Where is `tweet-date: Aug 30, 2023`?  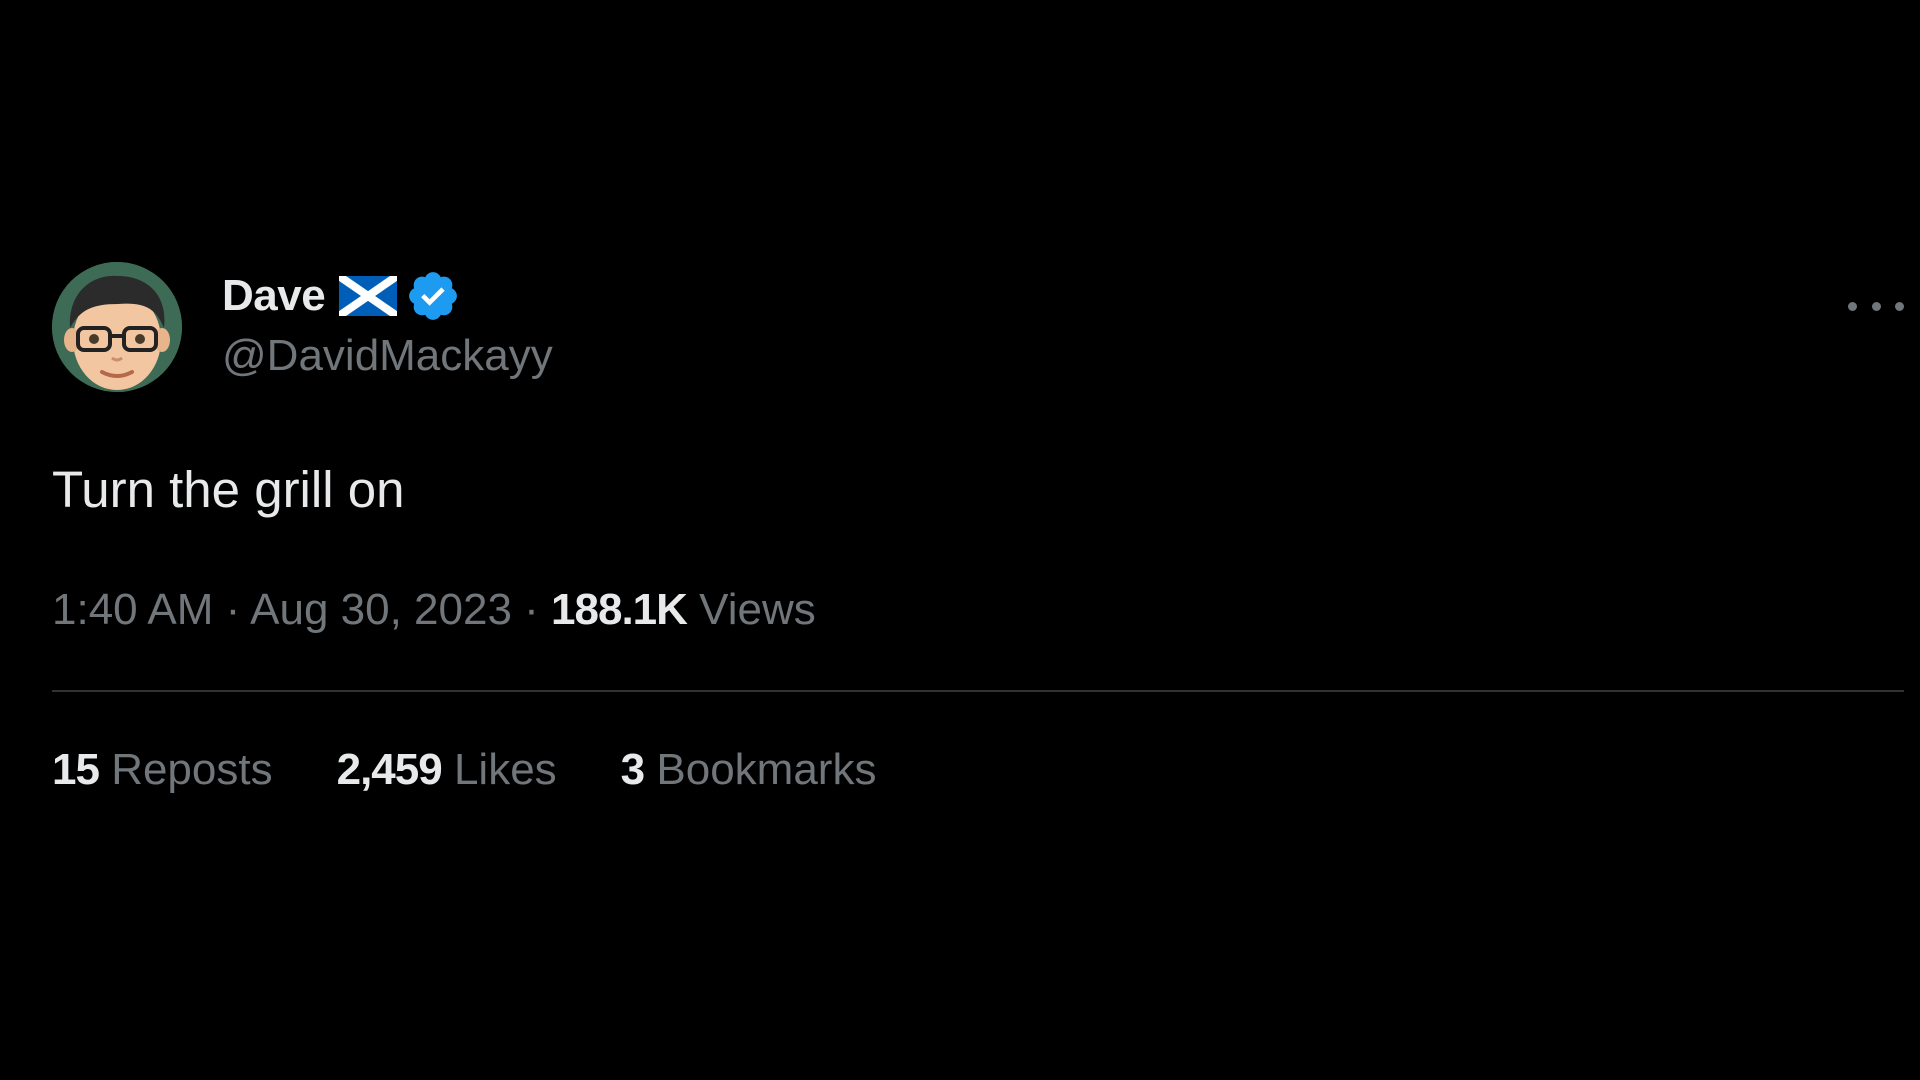
tweet-date: Aug 30, 2023 is located at coordinates (381, 609).